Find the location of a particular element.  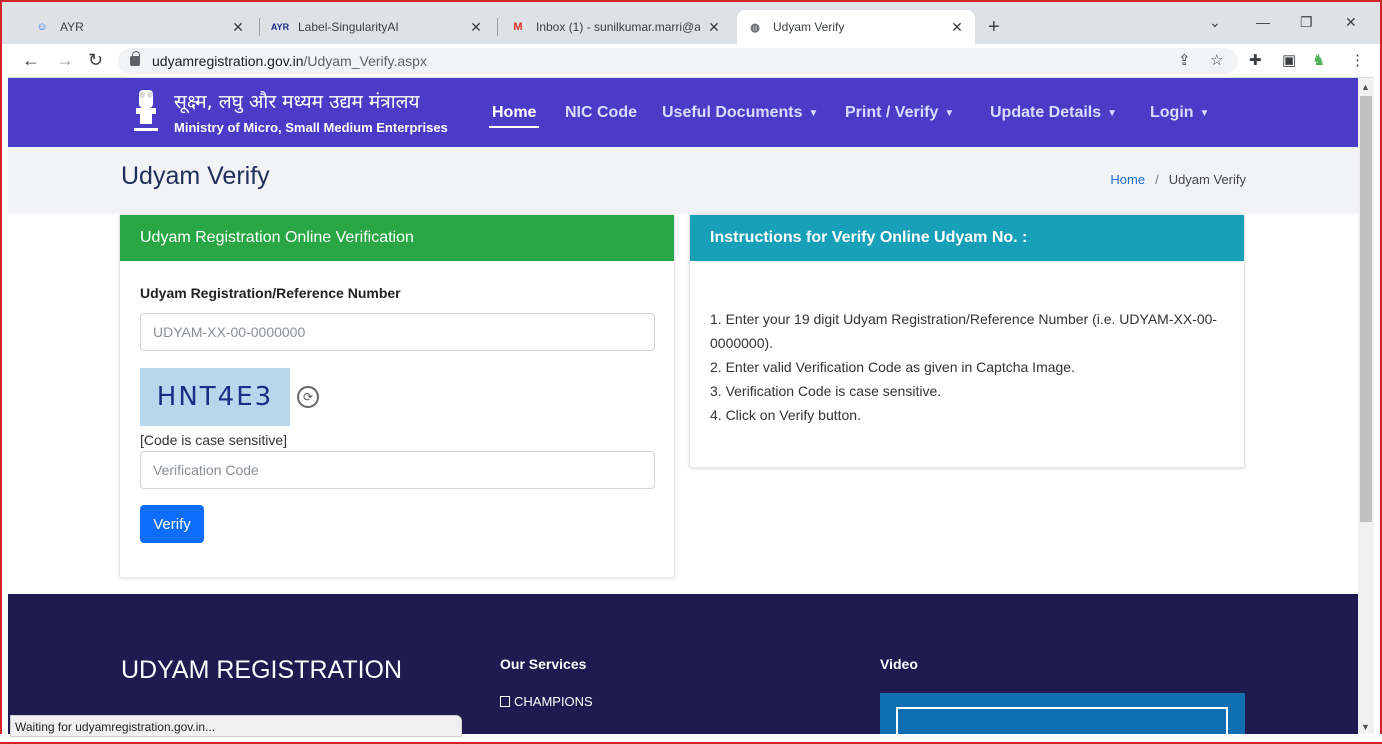

national-emblem-icon is located at coordinates (146, 110).